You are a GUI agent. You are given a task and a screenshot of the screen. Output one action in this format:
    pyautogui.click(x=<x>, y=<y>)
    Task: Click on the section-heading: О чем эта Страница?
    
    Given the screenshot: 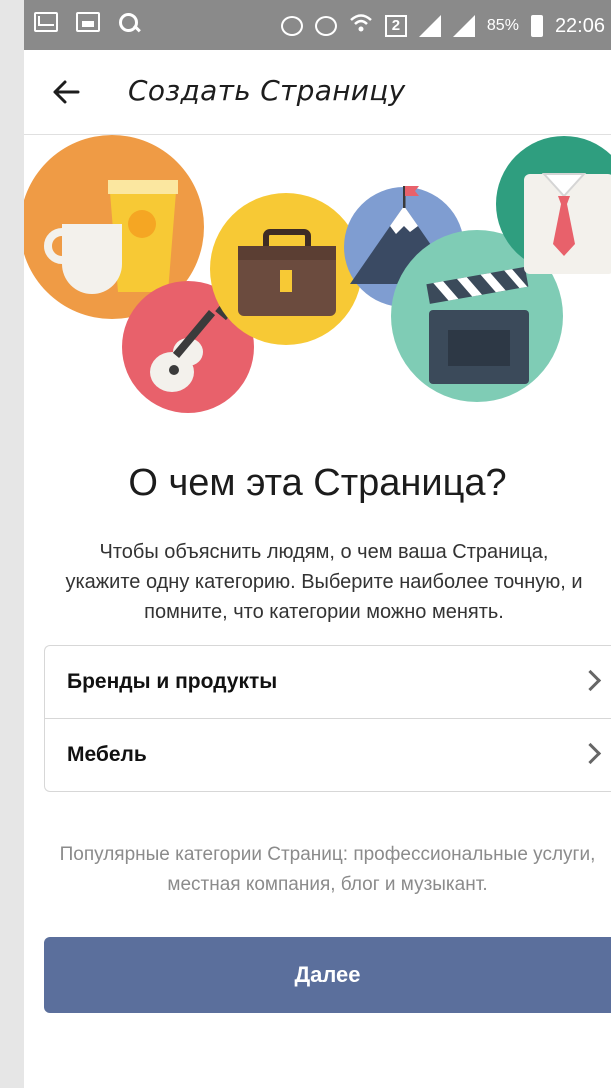 What is the action you would take?
    pyautogui.click(x=317, y=483)
    